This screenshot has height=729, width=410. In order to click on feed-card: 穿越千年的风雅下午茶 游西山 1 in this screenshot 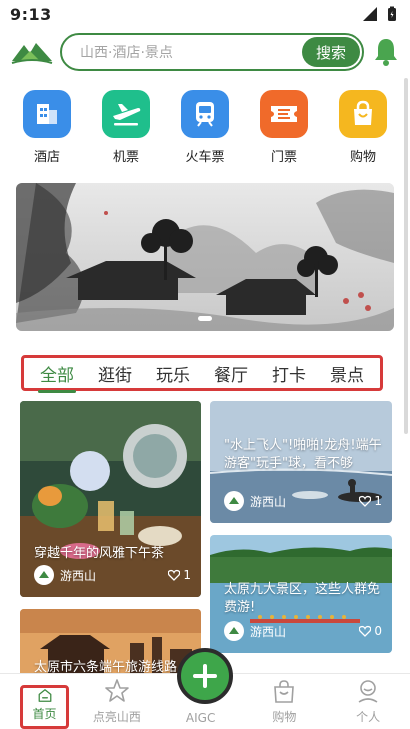, I will do `click(110, 499)`.